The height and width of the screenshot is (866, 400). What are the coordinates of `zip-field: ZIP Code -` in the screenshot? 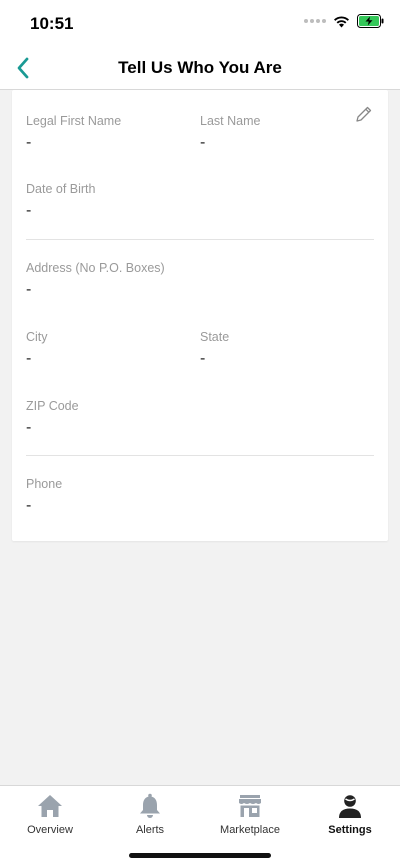 It's located at (52, 418).